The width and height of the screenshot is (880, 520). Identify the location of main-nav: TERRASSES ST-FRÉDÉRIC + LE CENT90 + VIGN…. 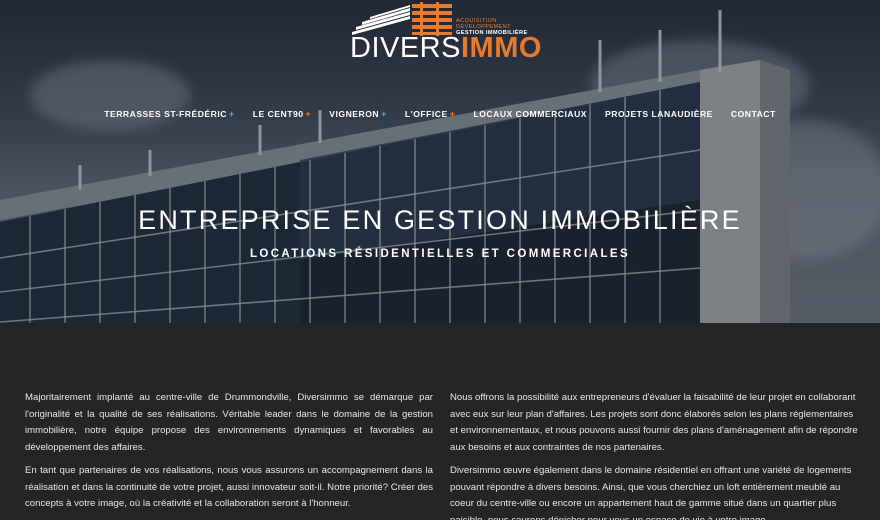
(440, 114).